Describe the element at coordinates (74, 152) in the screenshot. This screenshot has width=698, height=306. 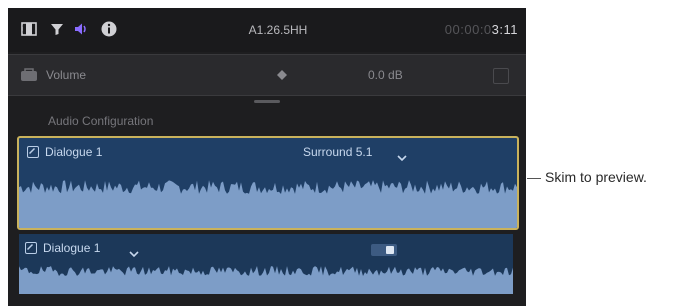
I see `lane-1-name: Dialogue 1` at that location.